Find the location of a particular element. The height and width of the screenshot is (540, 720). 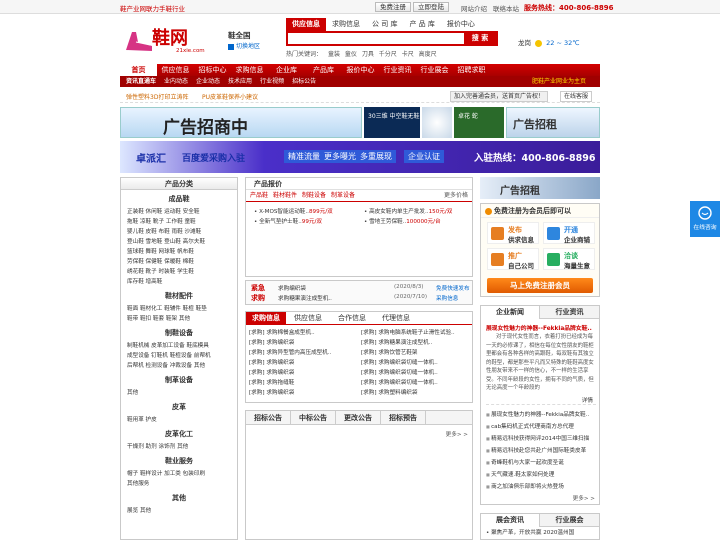

category-heading: 皮革 is located at coordinates (179, 407).